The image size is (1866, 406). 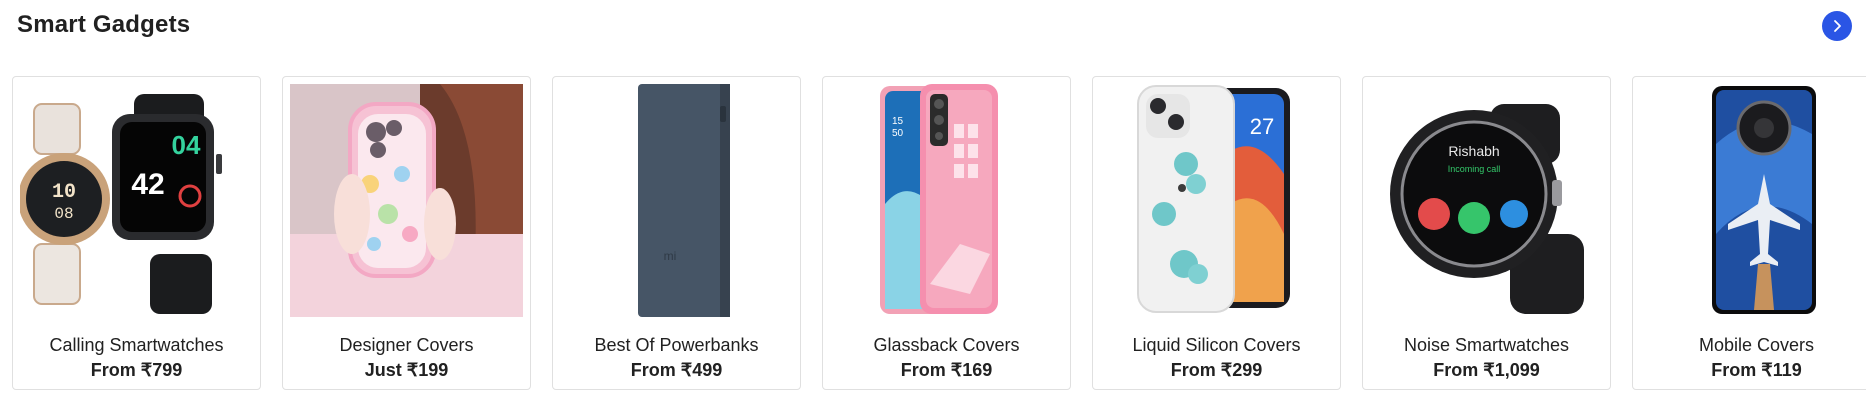 I want to click on product-image: 15 50, so click(x=946, y=200).